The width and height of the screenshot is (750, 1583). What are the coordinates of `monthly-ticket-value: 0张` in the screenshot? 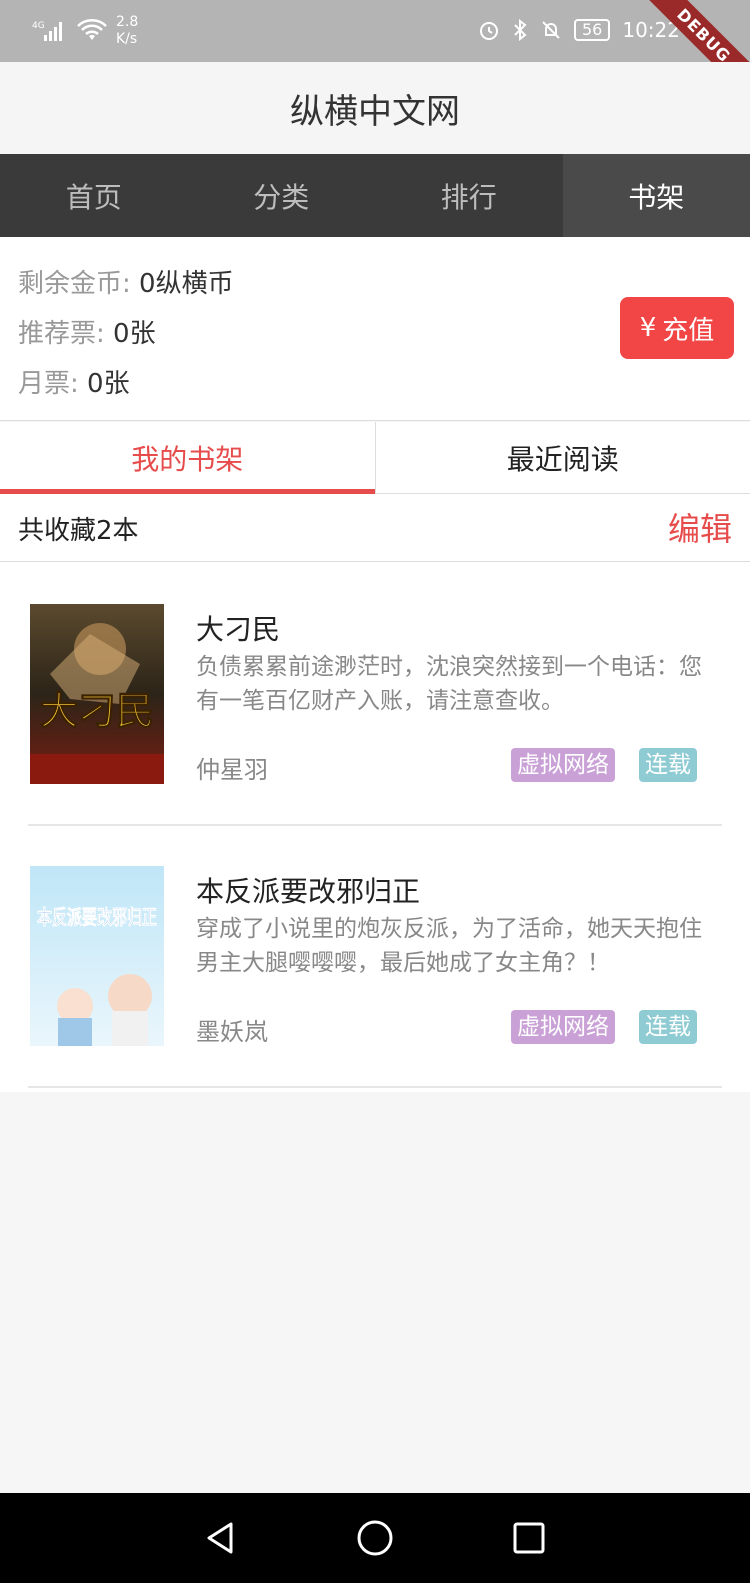 It's located at (108, 384).